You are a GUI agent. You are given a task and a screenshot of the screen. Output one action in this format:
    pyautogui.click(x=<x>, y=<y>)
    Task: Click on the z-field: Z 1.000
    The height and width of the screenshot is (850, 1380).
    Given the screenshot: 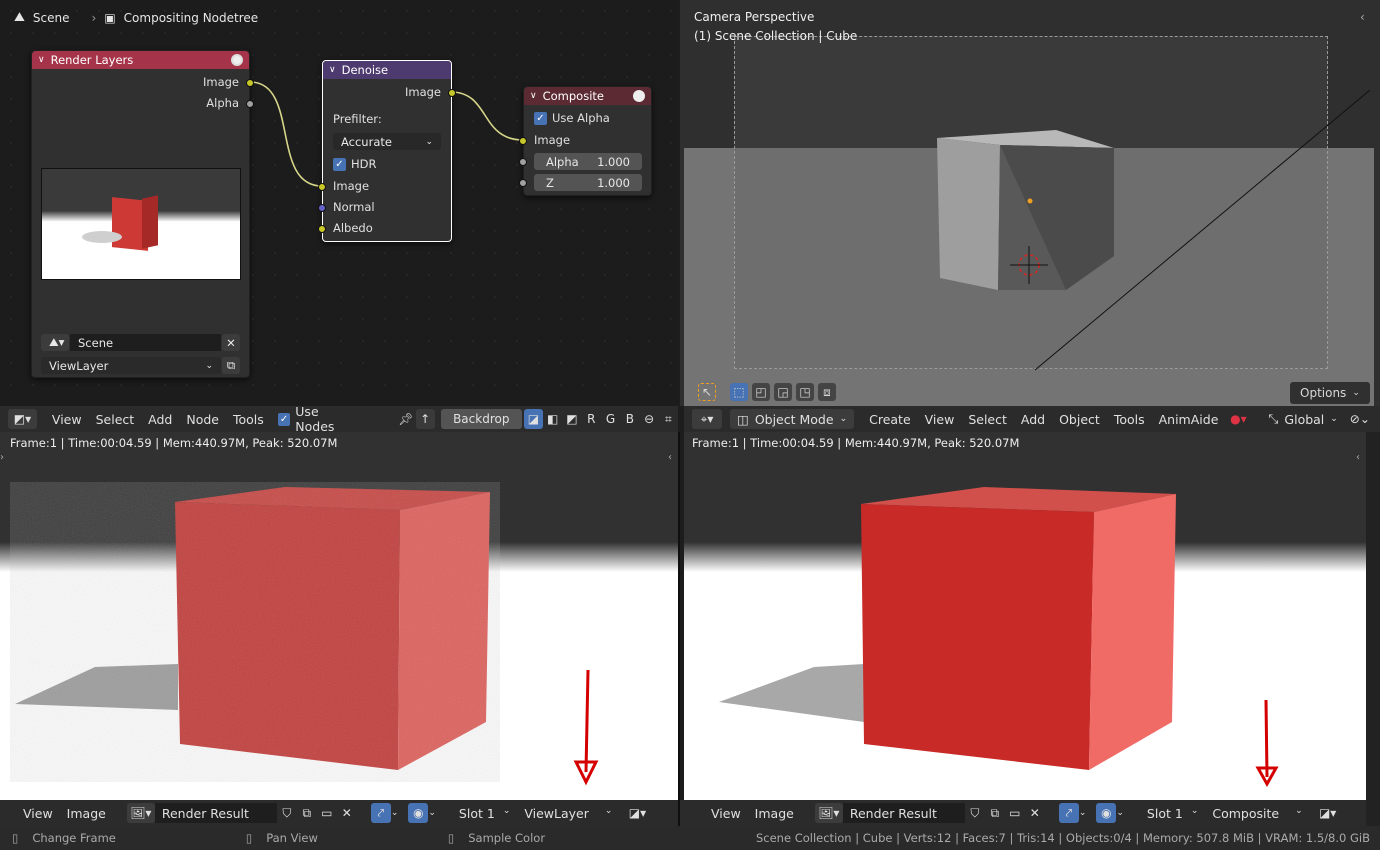 What is the action you would take?
    pyautogui.click(x=588, y=182)
    